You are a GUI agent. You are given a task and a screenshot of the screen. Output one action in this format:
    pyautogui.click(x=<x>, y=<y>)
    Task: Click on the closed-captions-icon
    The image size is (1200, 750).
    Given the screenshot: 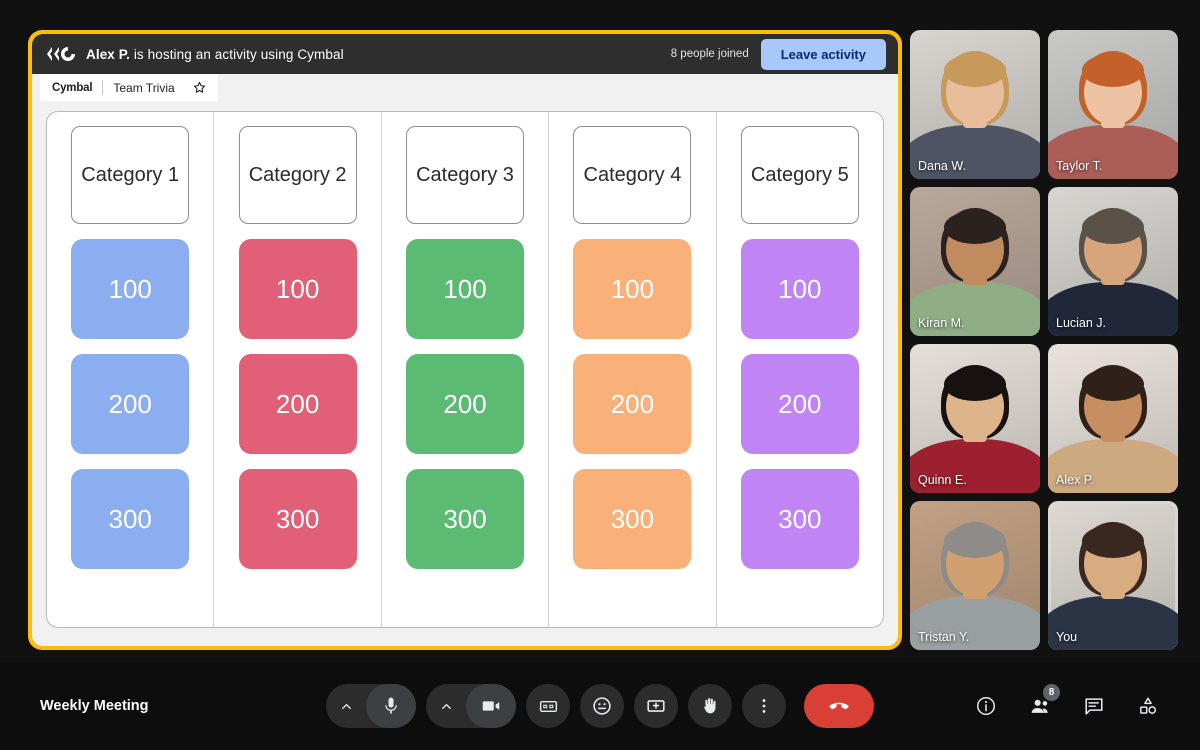 What is the action you would take?
    pyautogui.click(x=548, y=706)
    